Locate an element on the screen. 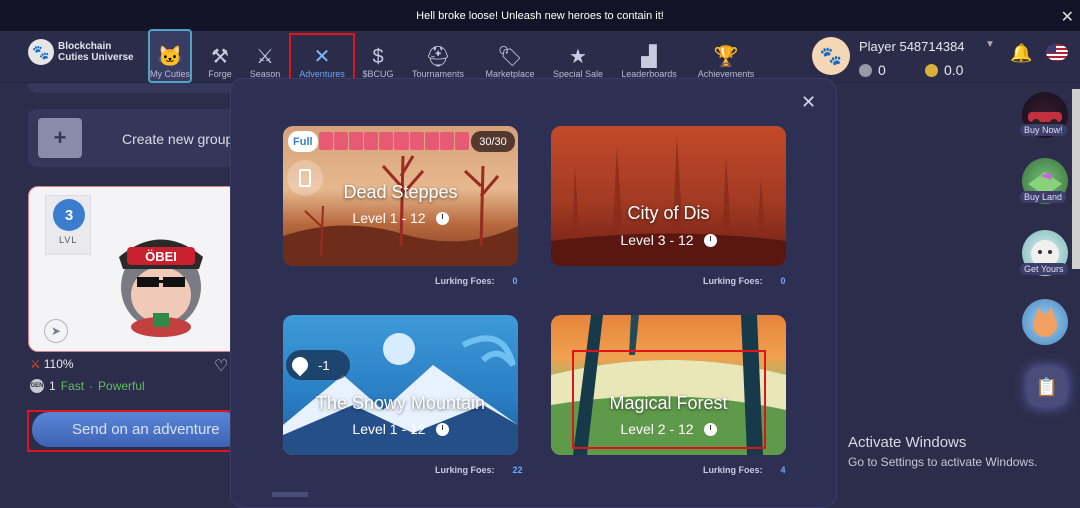 The image size is (1080, 508). buy-land-label: Buy Land is located at coordinates (1043, 197).